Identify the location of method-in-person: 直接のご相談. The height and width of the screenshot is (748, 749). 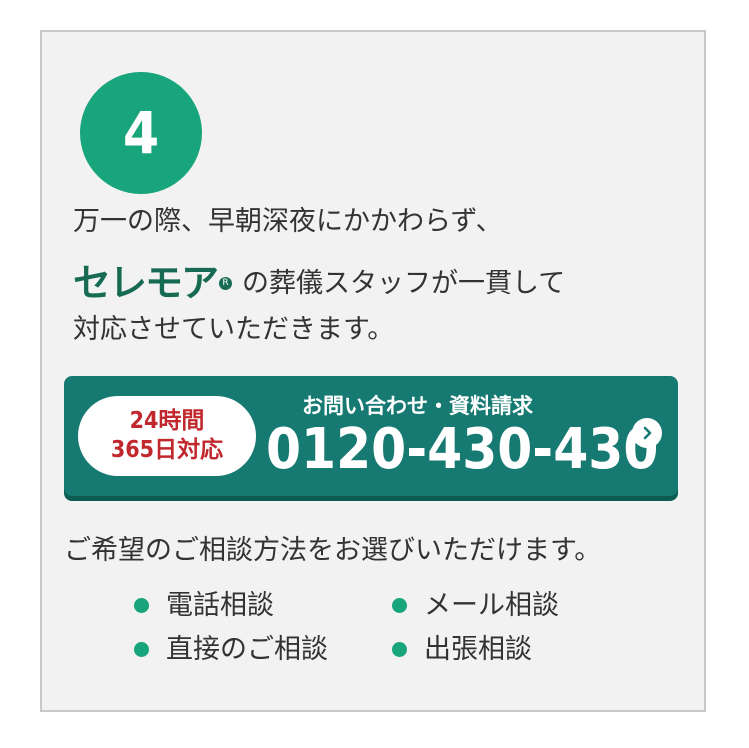
(231, 649).